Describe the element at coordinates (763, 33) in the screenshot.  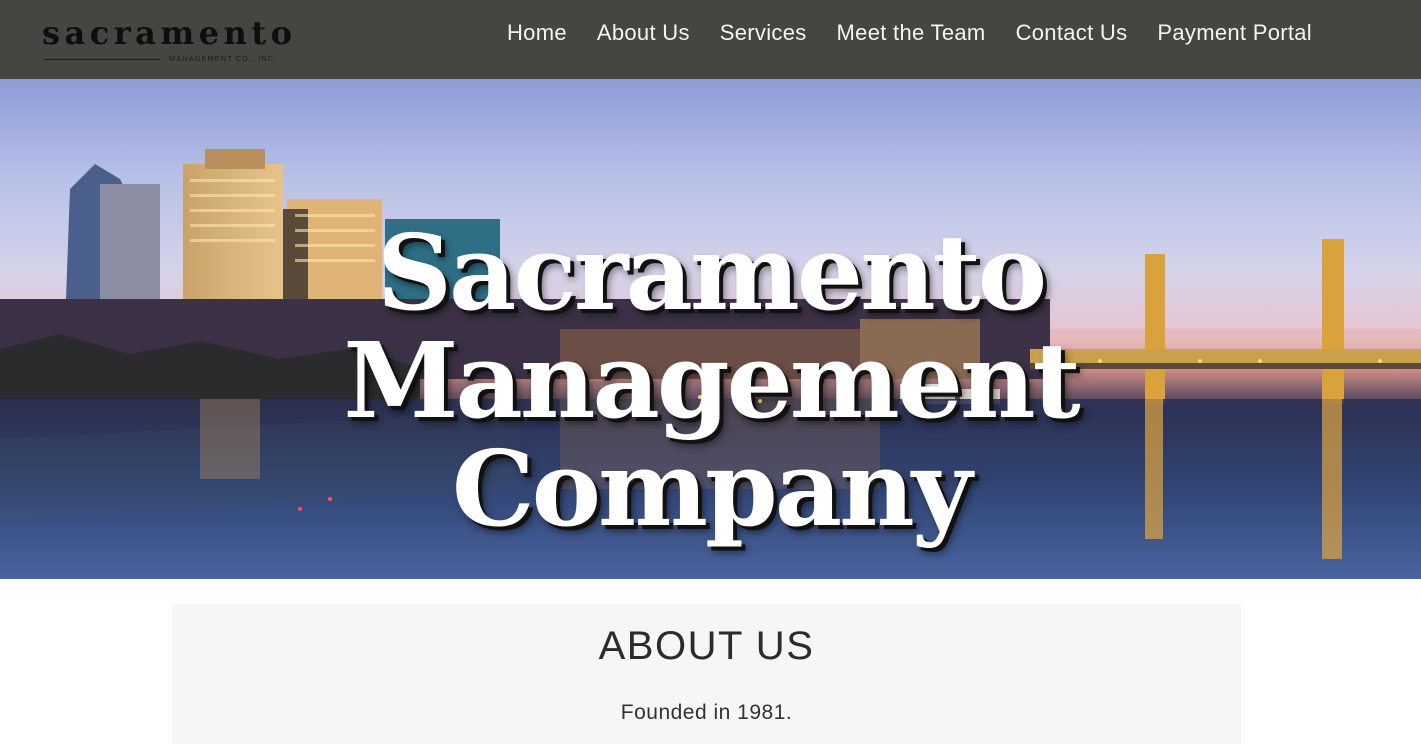
I see `nav-services: Services` at that location.